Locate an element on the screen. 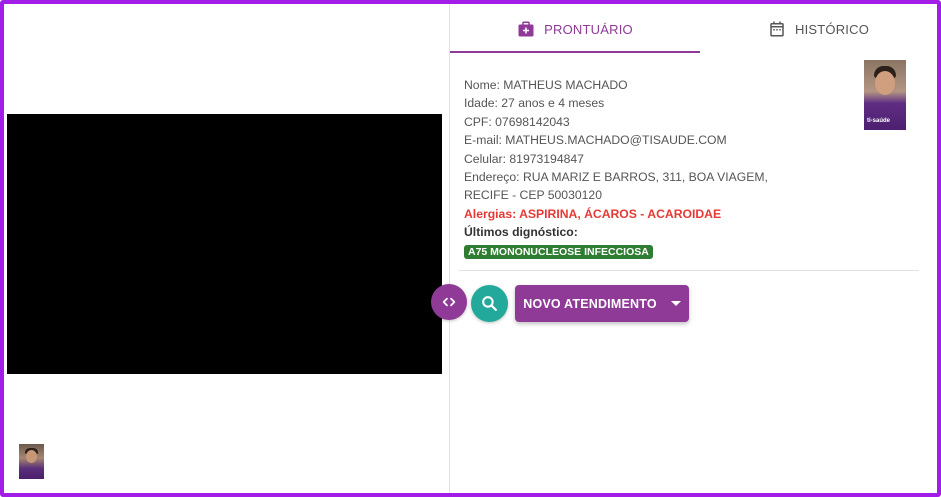 Image resolution: width=941 pixels, height=497 pixels. patient-allergies: Alergias: ASPIRINA, ÁCAROS - ACAROIDAE is located at coordinates (593, 213).